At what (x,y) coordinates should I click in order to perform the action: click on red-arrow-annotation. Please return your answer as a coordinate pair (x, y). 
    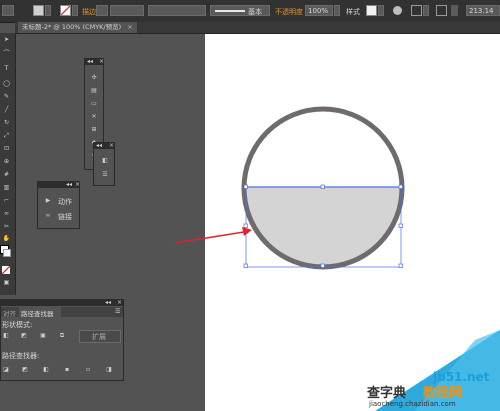
    Looking at the image, I should click on (213, 235).